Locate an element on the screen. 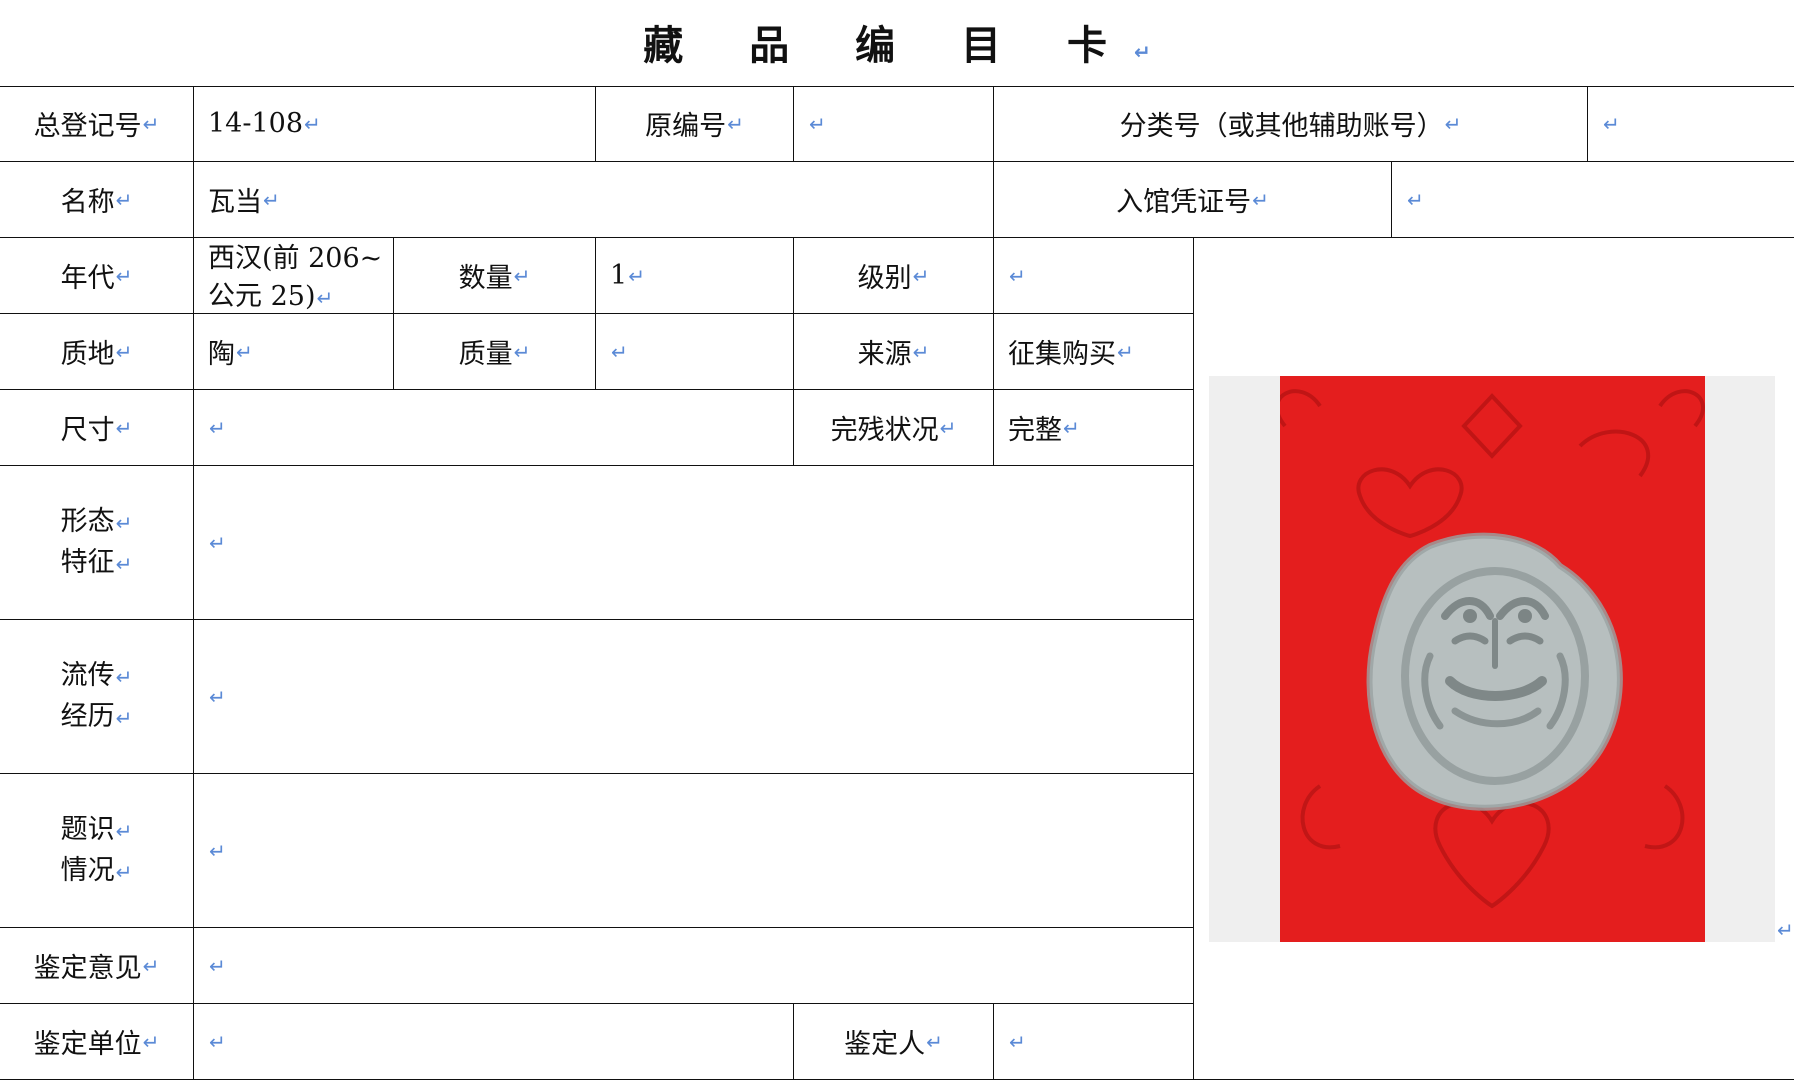 The width and height of the screenshot is (1794, 1082). trailing-return-mark: ↵ is located at coordinates (1785, 930).